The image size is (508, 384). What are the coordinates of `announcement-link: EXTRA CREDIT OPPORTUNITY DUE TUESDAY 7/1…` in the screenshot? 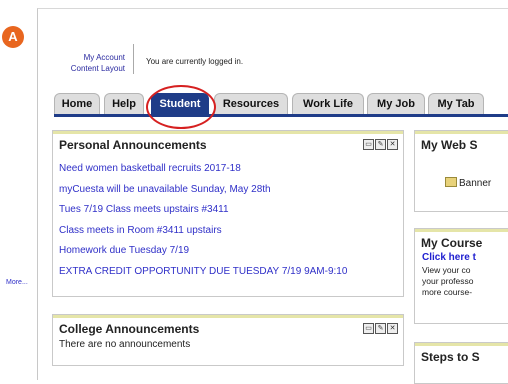 It's located at (229, 272).